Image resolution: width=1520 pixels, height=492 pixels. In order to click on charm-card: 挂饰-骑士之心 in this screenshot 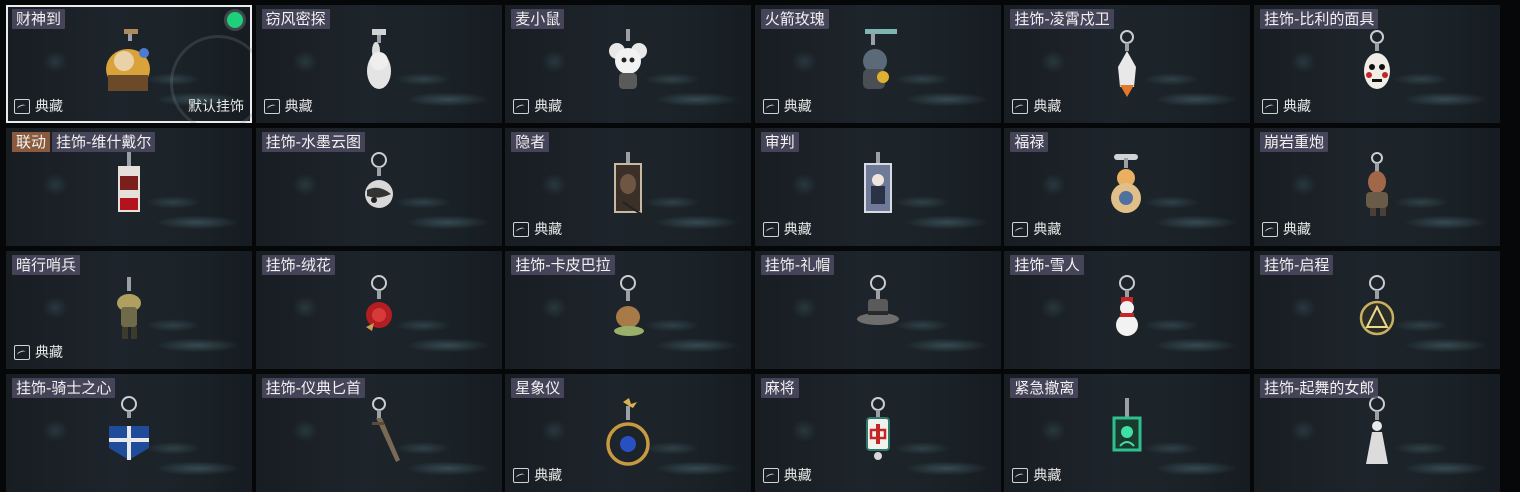, I will do `click(129, 433)`.